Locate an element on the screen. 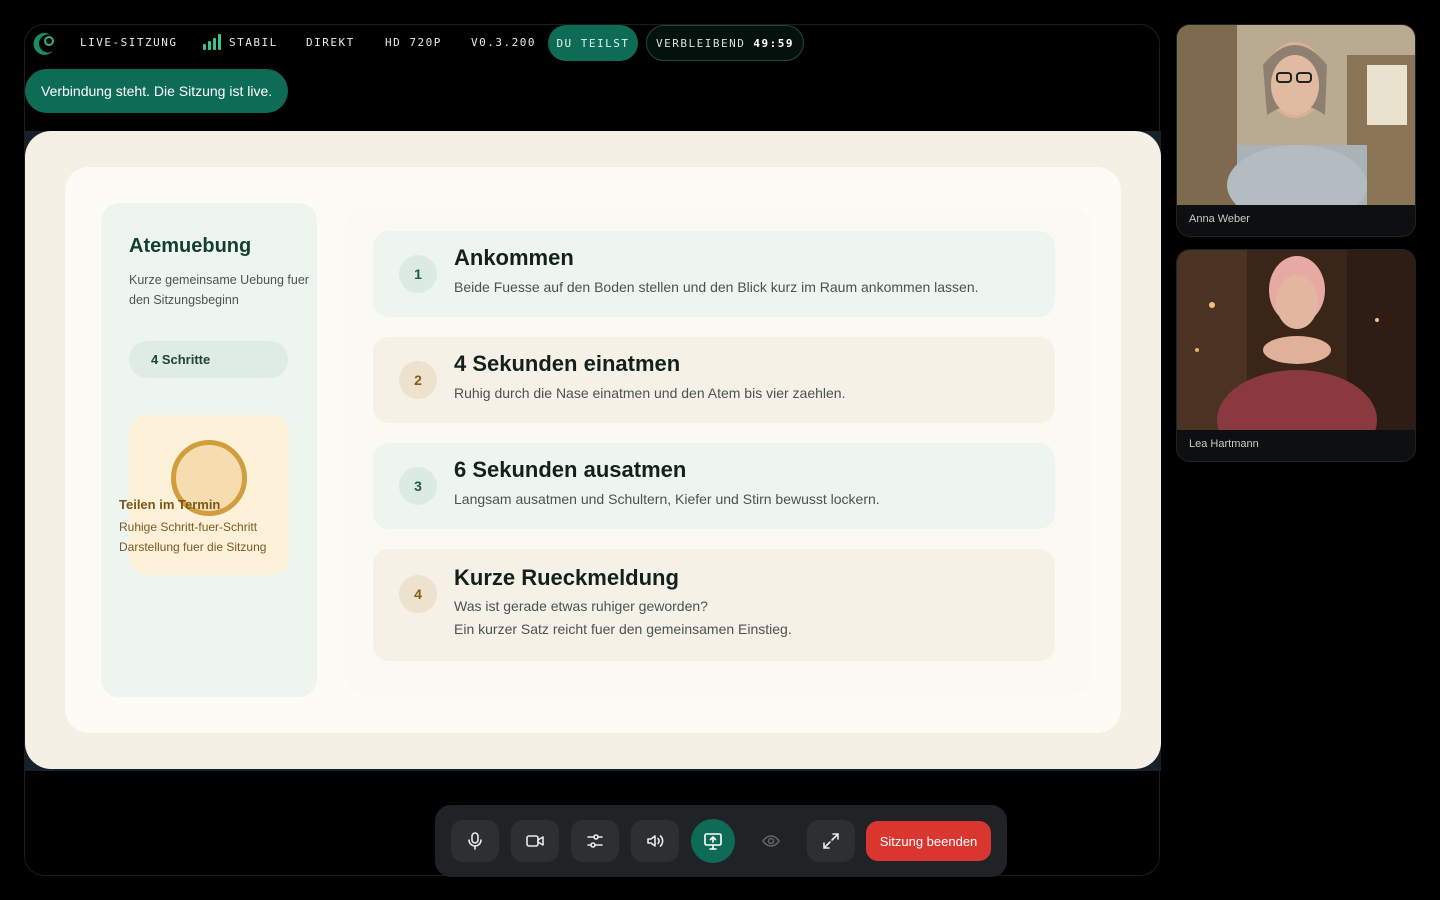  screen-share-icon is located at coordinates (713, 841).